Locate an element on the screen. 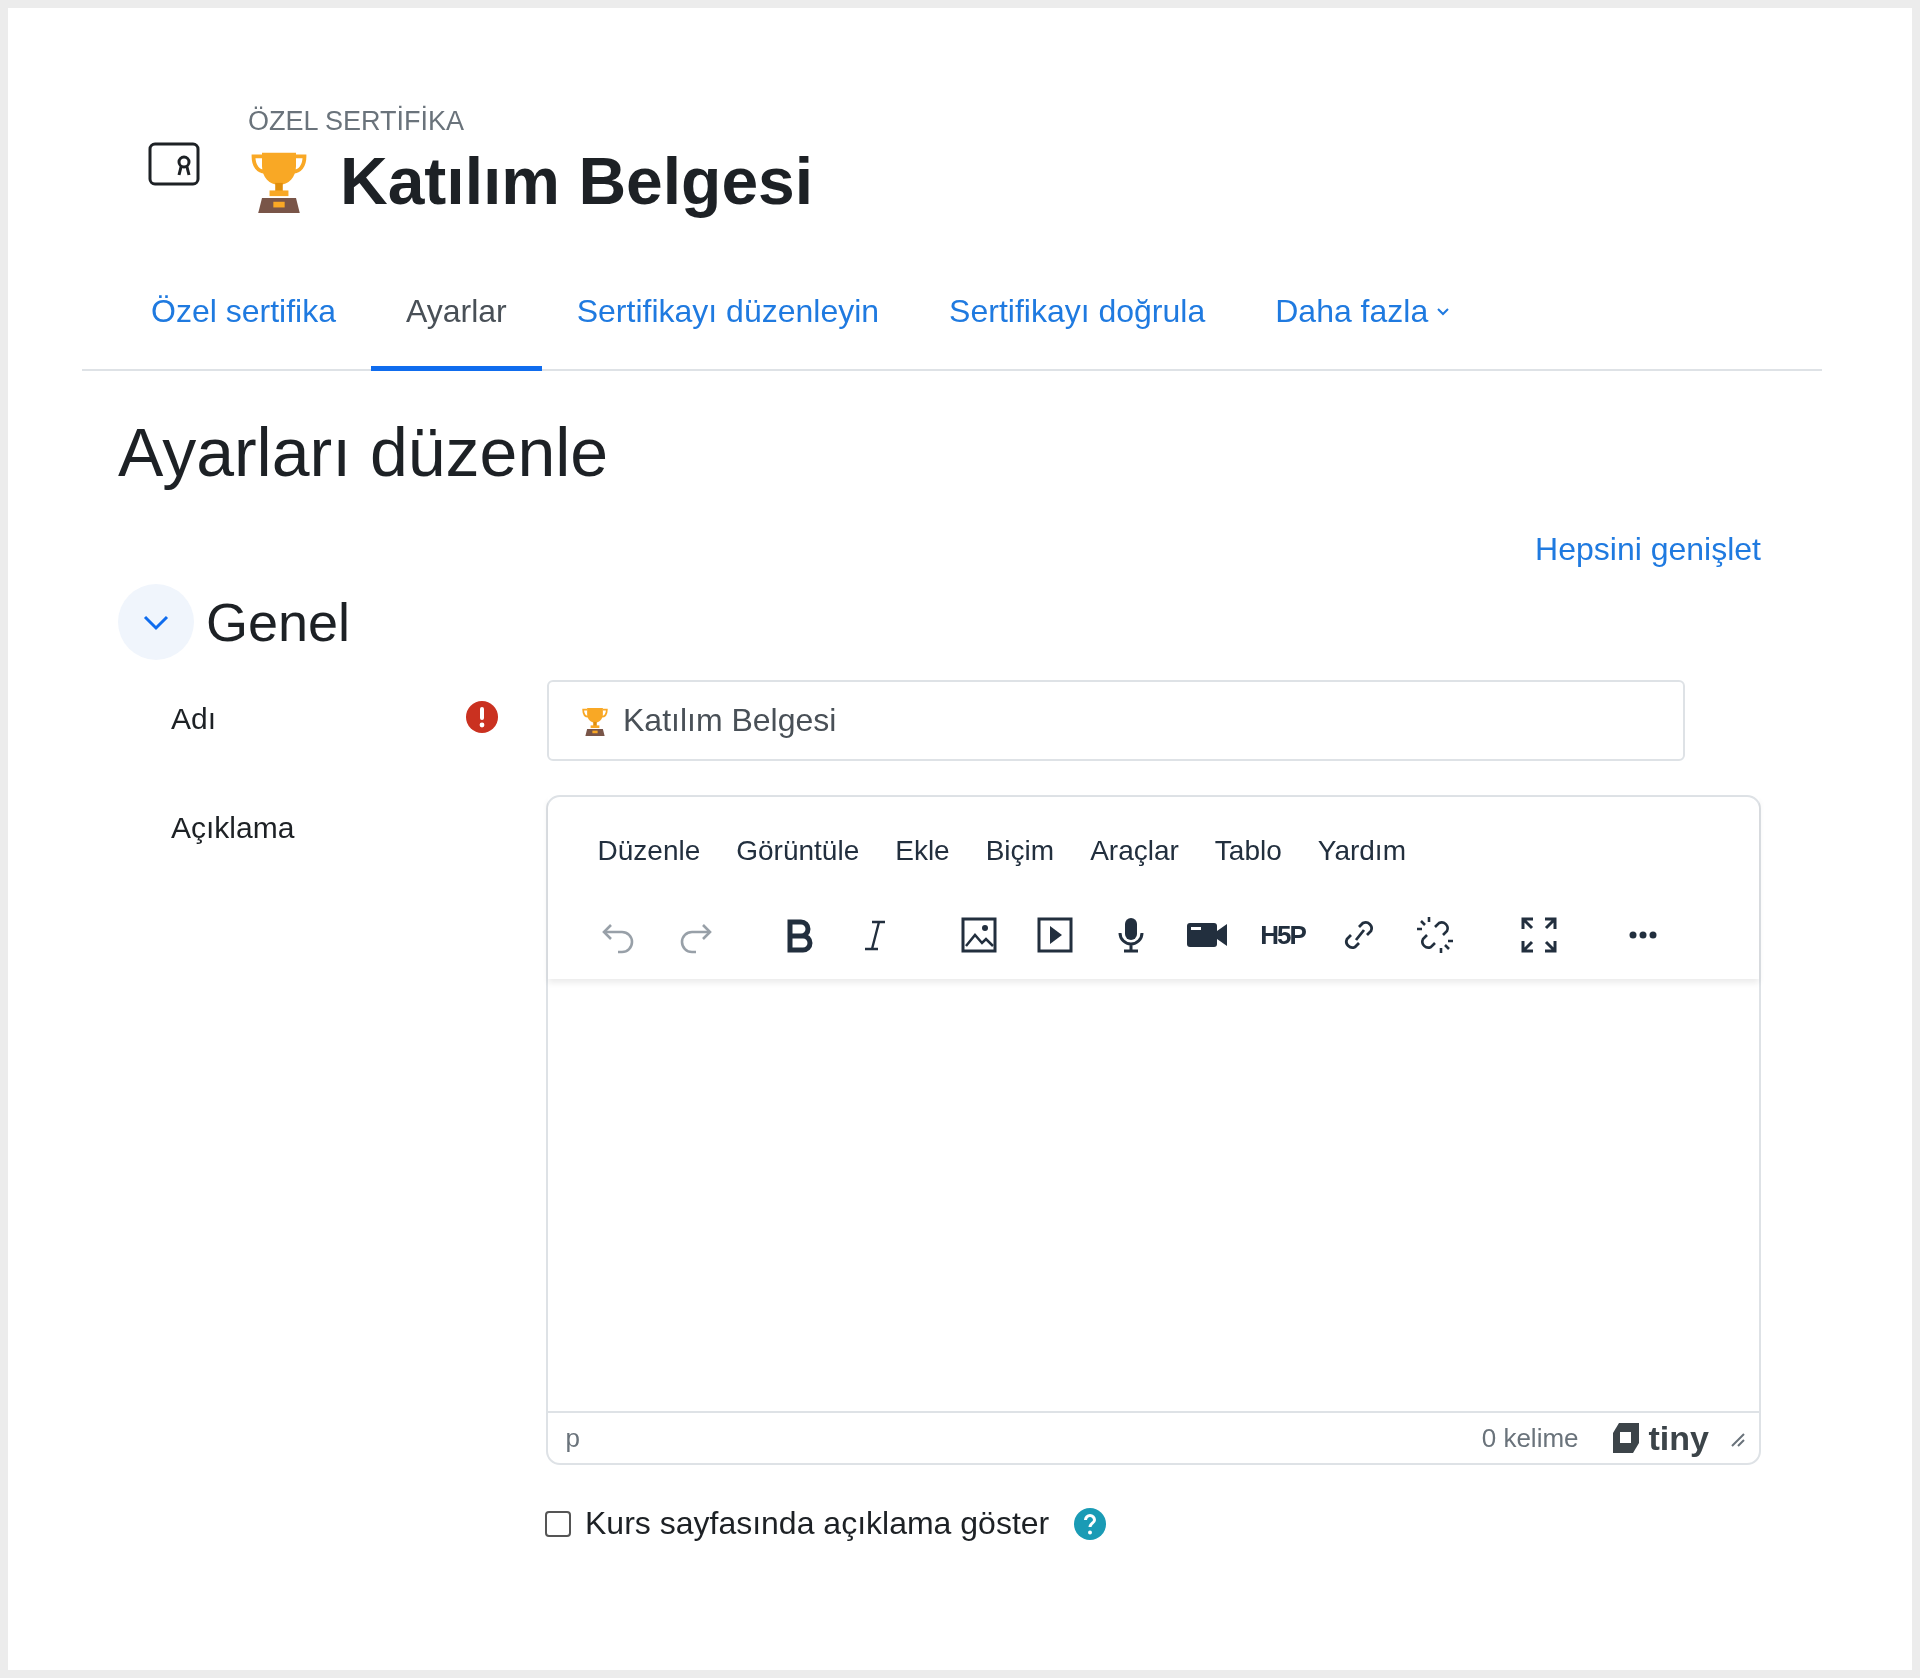 This screenshot has width=1920, height=1678. menu-item: Araçlar is located at coordinates (1134, 851).